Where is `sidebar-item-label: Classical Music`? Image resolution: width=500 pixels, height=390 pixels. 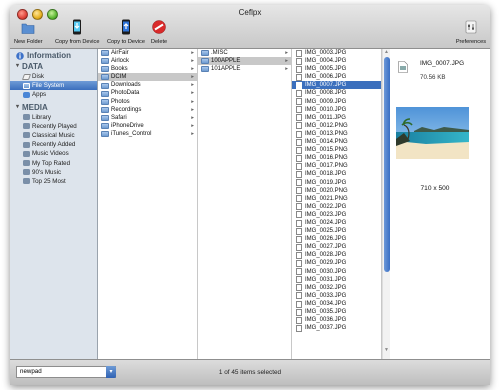 sidebar-item-label: Classical Music is located at coordinates (53, 135).